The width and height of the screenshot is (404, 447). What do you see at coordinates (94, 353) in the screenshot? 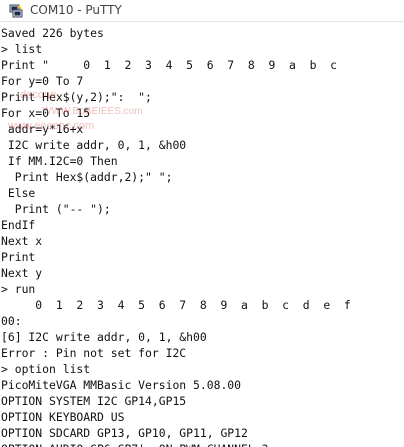
I see `terminal-line: Error : Pin not set for I2C` at bounding box center [94, 353].